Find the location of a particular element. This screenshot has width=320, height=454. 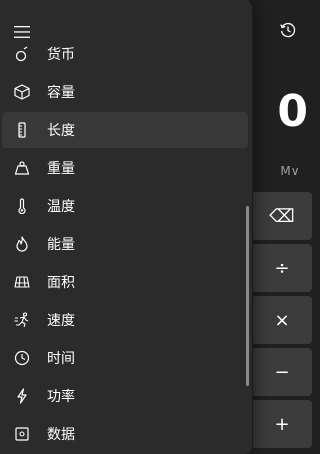

lightning-icon is located at coordinates (22, 396).